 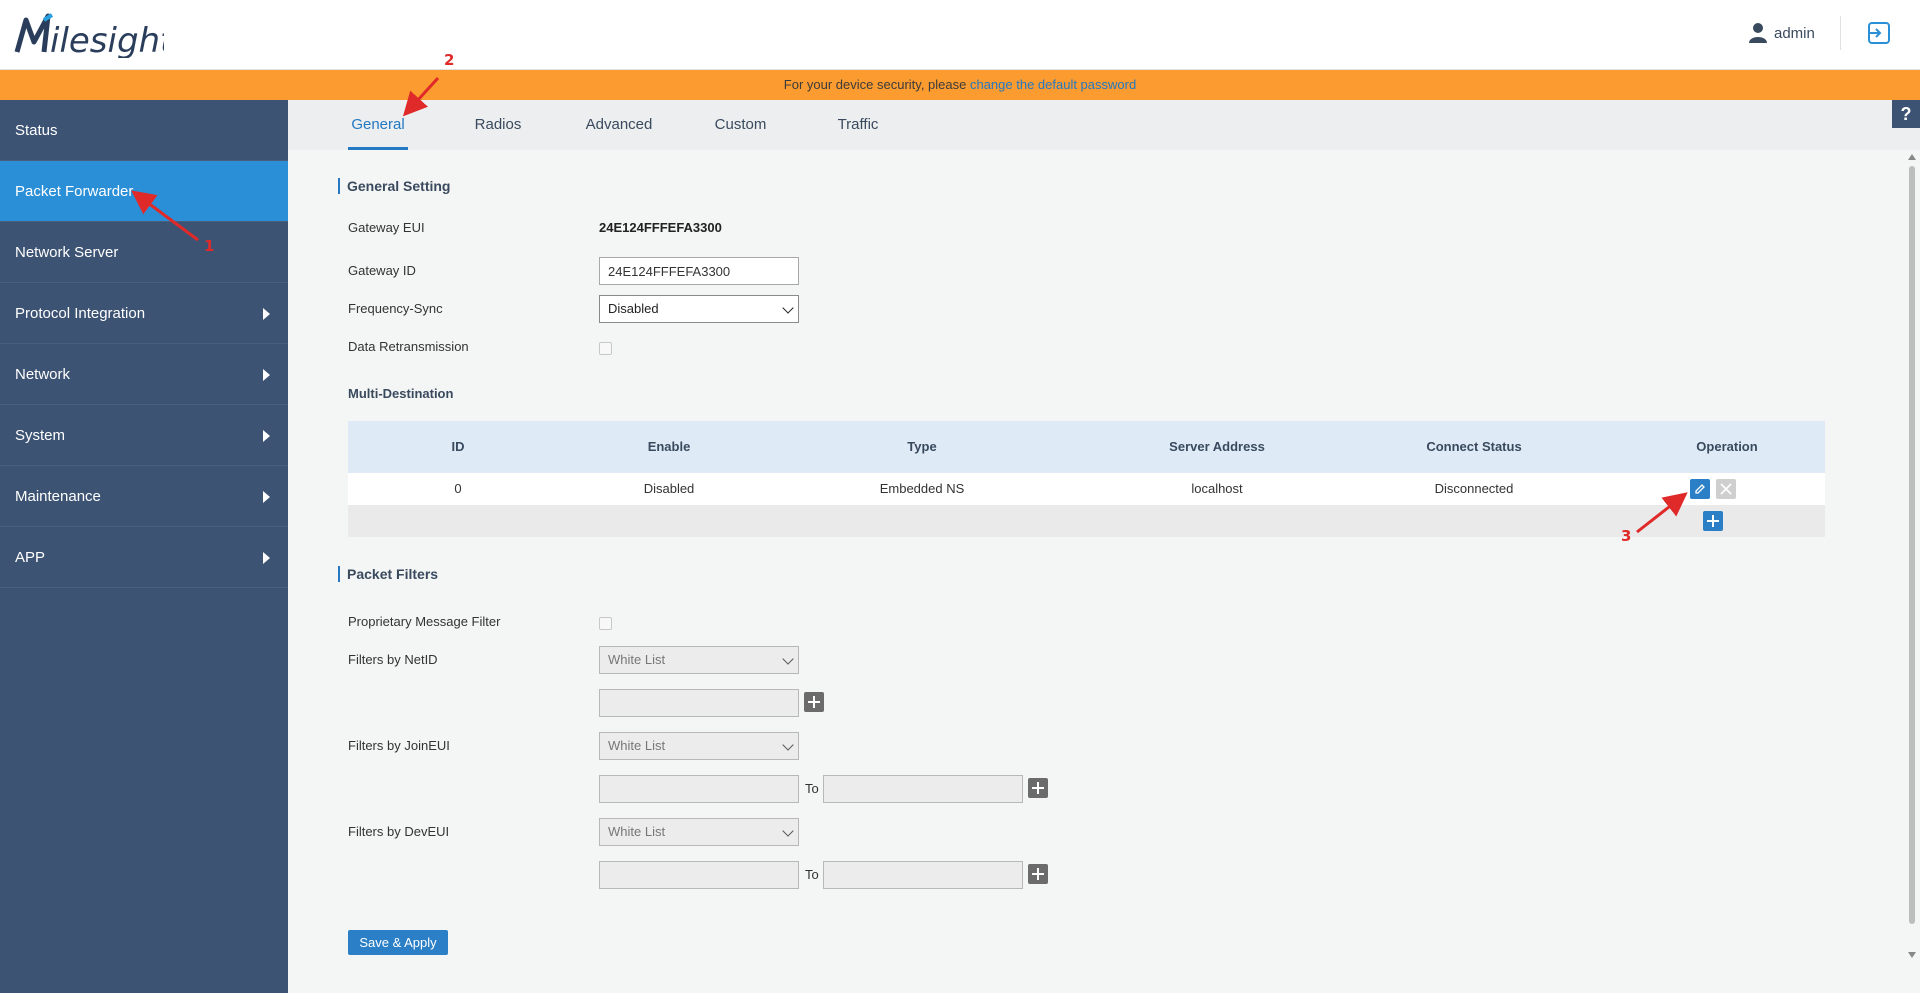 I want to click on sidebar-item-network-server: Network Server, so click(x=144, y=252).